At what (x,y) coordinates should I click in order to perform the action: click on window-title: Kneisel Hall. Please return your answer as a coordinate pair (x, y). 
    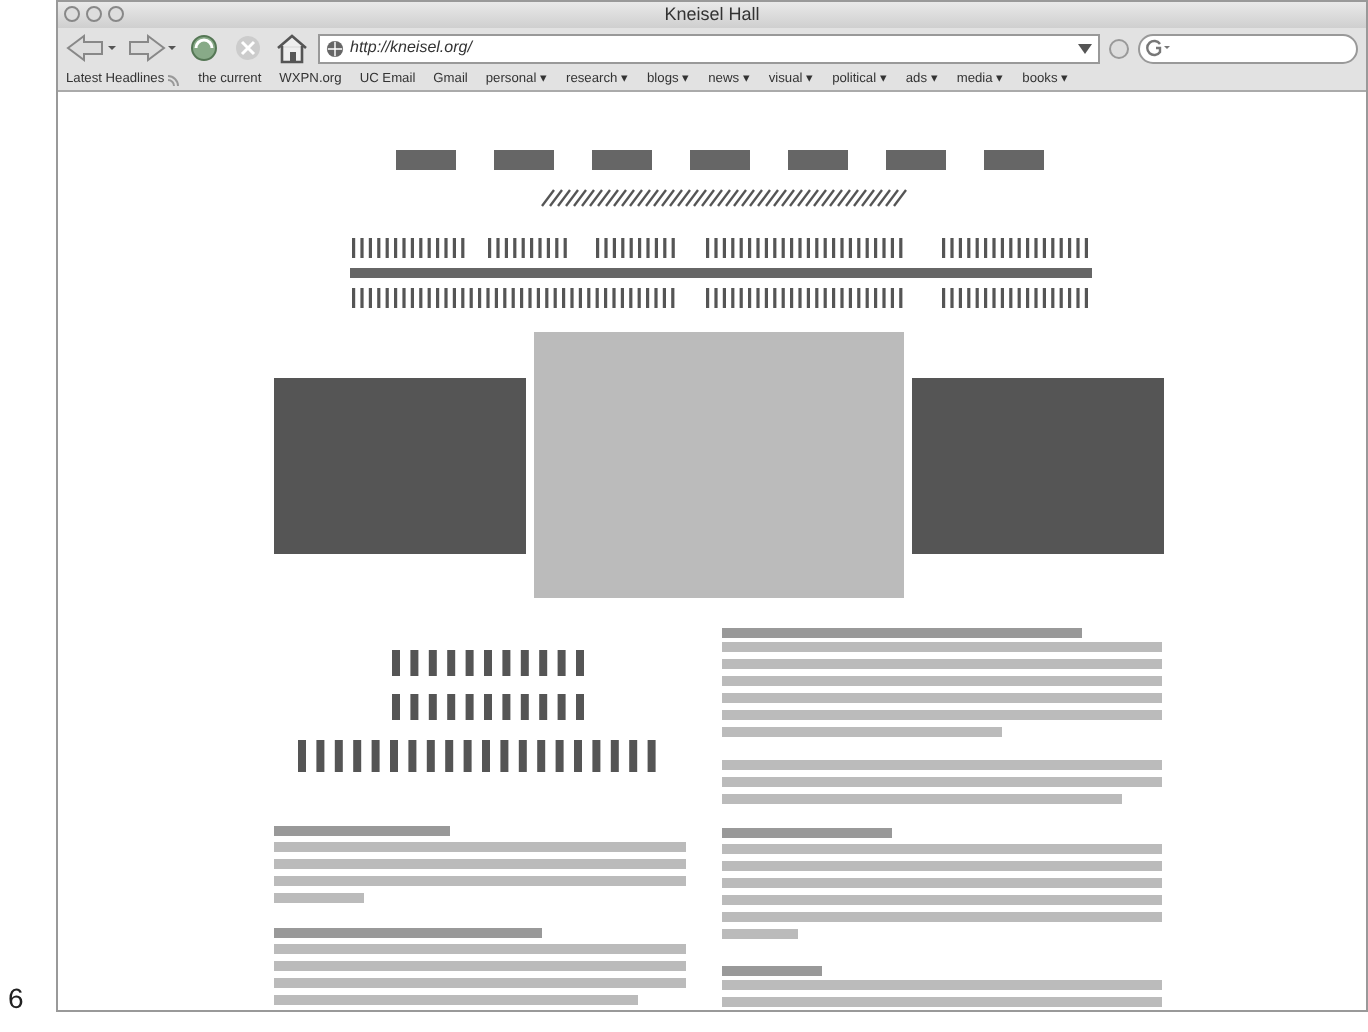
    Looking at the image, I should click on (712, 13).